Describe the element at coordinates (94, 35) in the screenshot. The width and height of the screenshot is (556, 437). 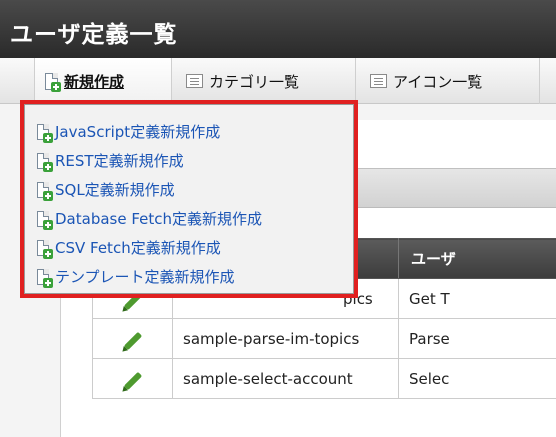
I see `page-title: ユーザ定義一覧` at that location.